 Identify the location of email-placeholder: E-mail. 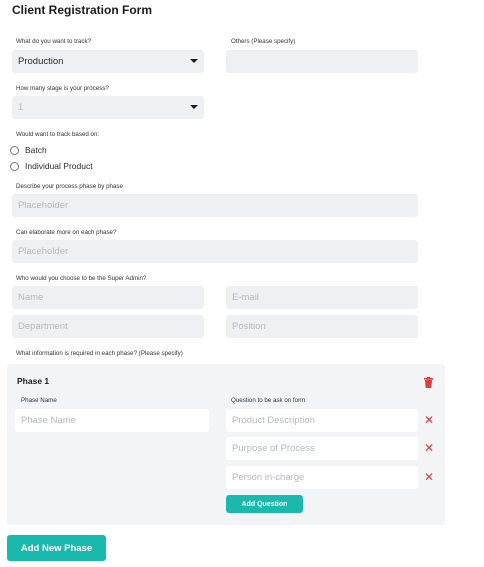
(245, 297).